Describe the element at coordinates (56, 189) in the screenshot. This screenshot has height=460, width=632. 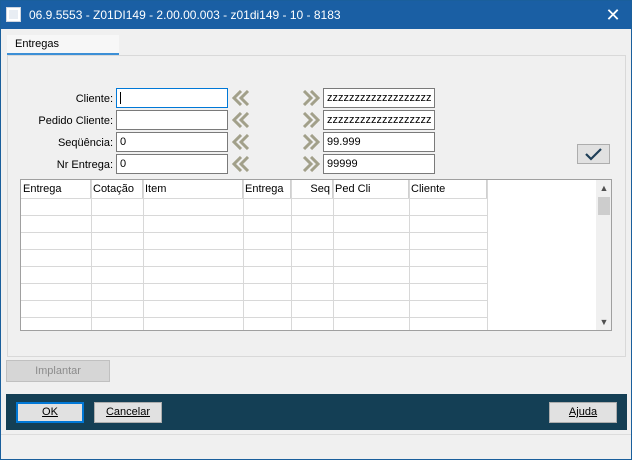
I see `column-header-entrega: Entrega` at that location.